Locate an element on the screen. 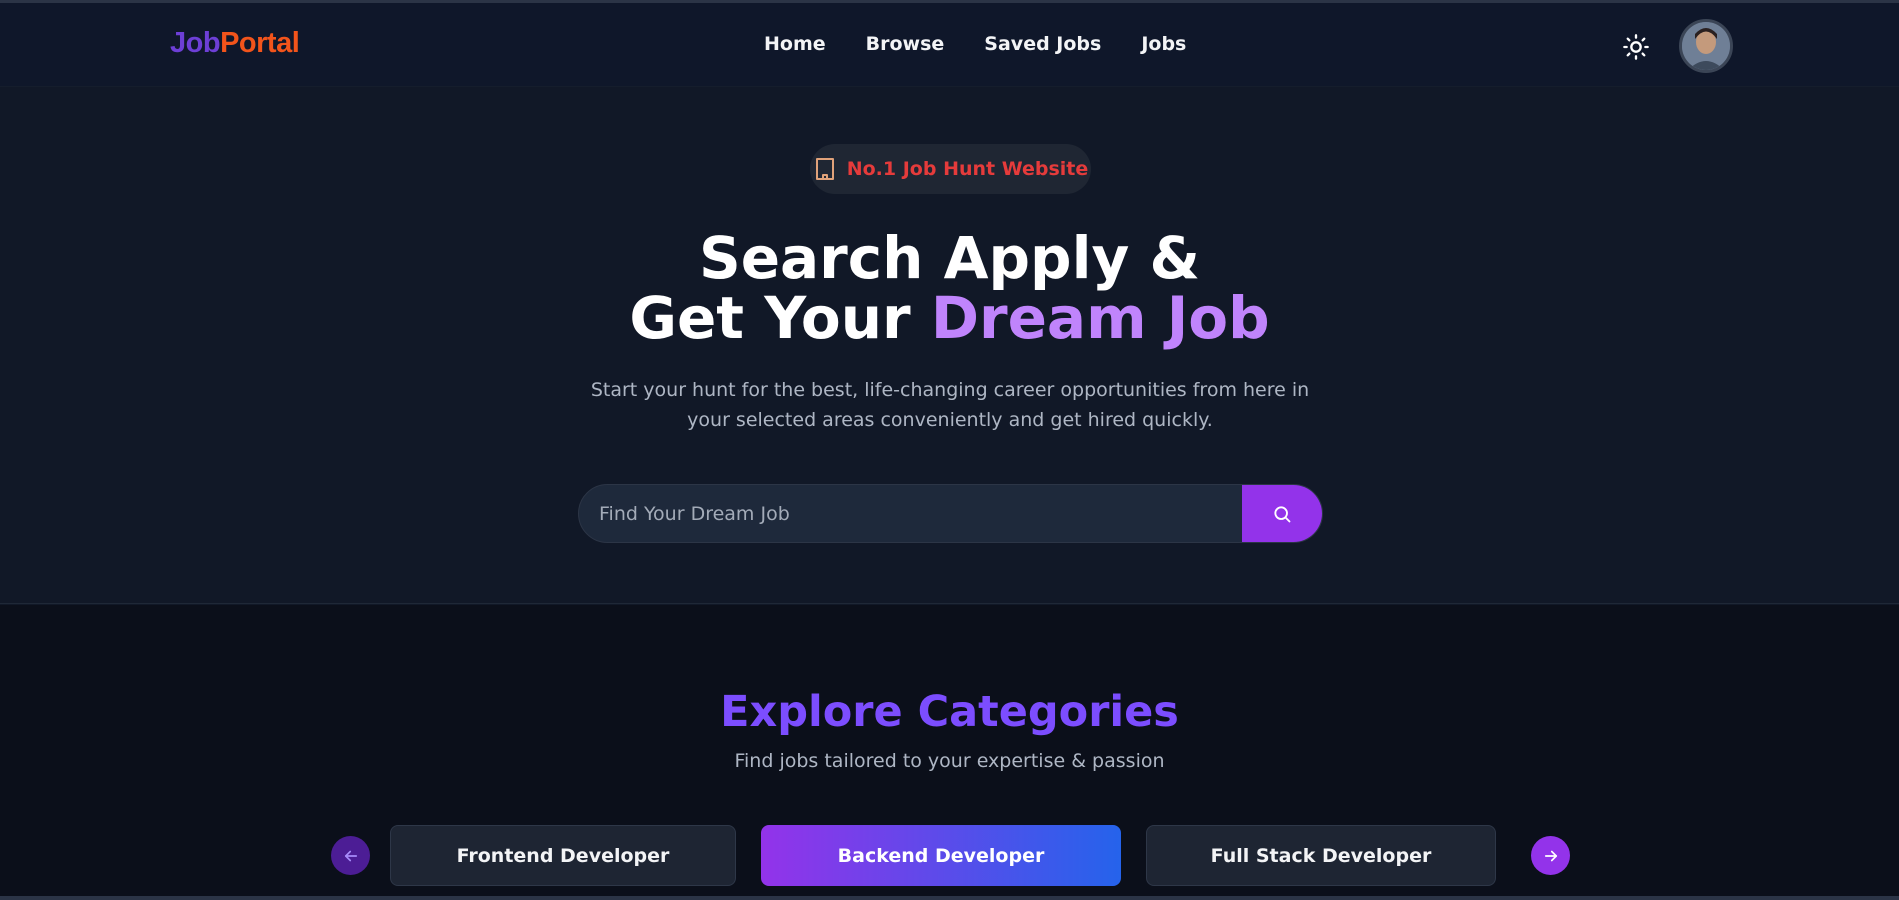 Image resolution: width=1899 pixels, height=900 pixels. bottom-border is located at coordinates (949, 898).